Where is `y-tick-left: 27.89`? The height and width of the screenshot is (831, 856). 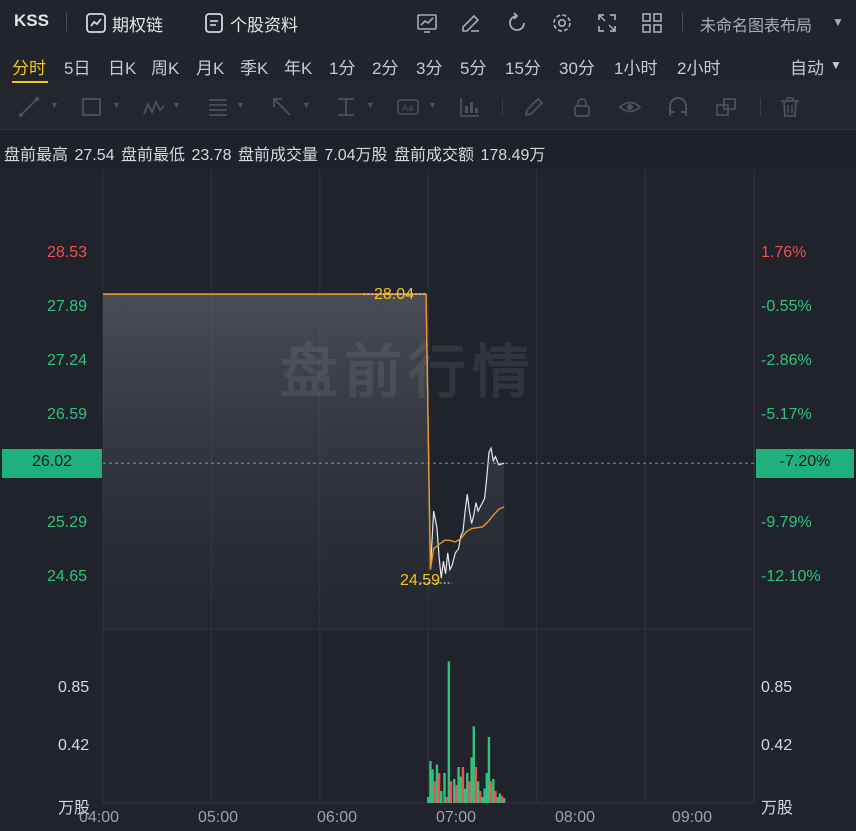 y-tick-left: 27.89 is located at coordinates (67, 306).